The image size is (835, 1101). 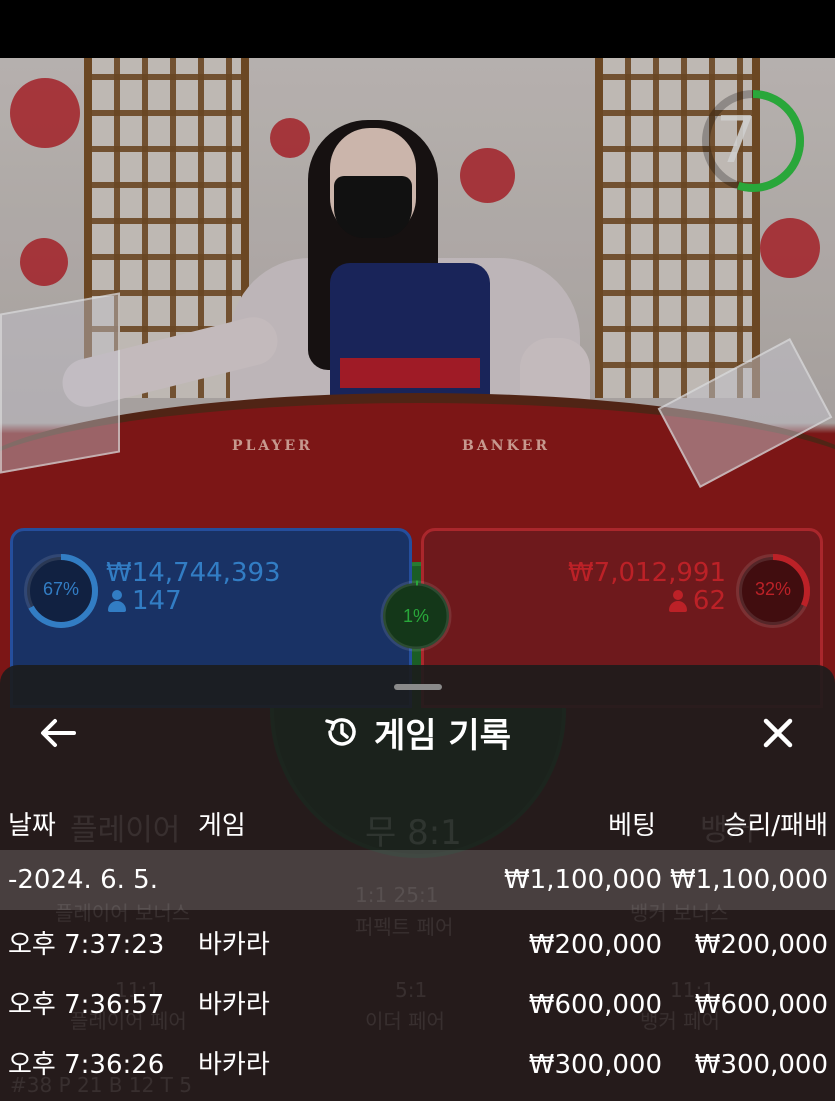 I want to click on row-time: 오후 7:37:23, so click(x=86, y=945).